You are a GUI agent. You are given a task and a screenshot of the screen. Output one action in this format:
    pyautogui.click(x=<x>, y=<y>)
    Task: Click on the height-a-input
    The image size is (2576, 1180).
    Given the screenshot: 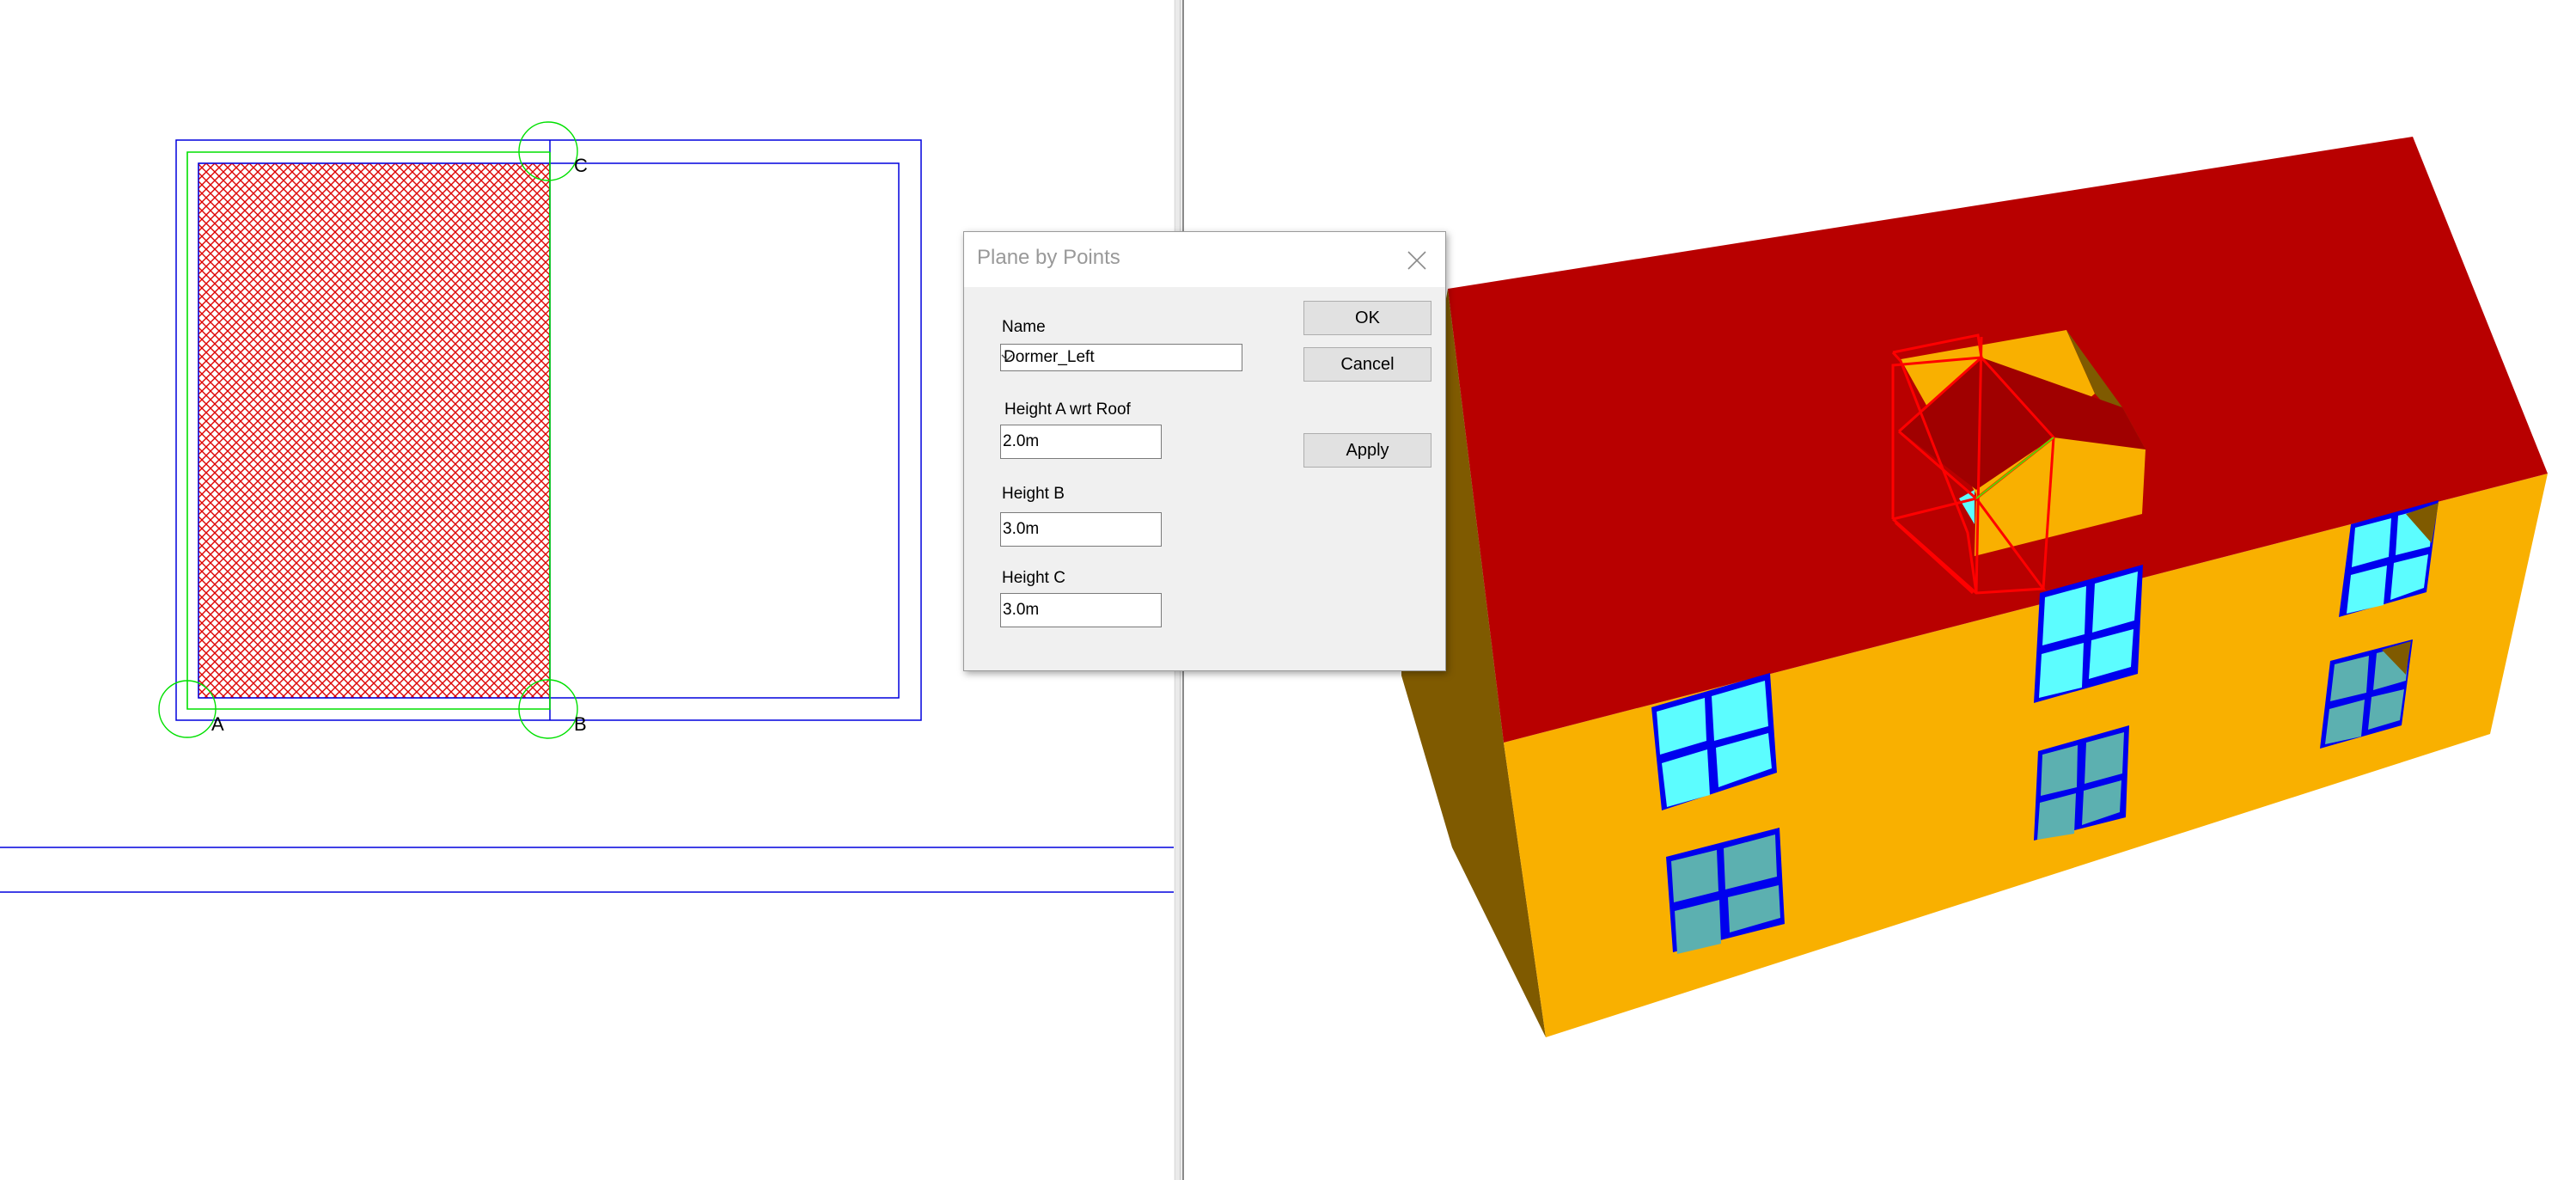 What is the action you would take?
    pyautogui.click(x=1081, y=442)
    